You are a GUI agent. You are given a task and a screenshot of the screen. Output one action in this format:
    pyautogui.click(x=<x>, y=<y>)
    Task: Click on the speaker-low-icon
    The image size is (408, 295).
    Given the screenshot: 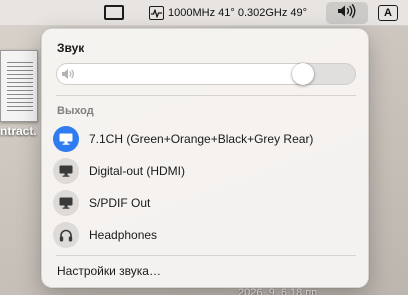 What is the action you would take?
    pyautogui.click(x=68, y=74)
    